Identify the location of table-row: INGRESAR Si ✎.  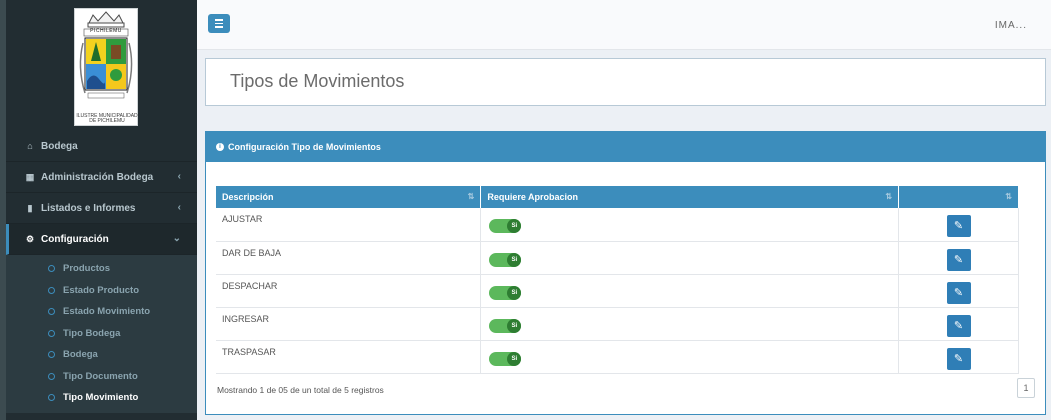
(617, 324).